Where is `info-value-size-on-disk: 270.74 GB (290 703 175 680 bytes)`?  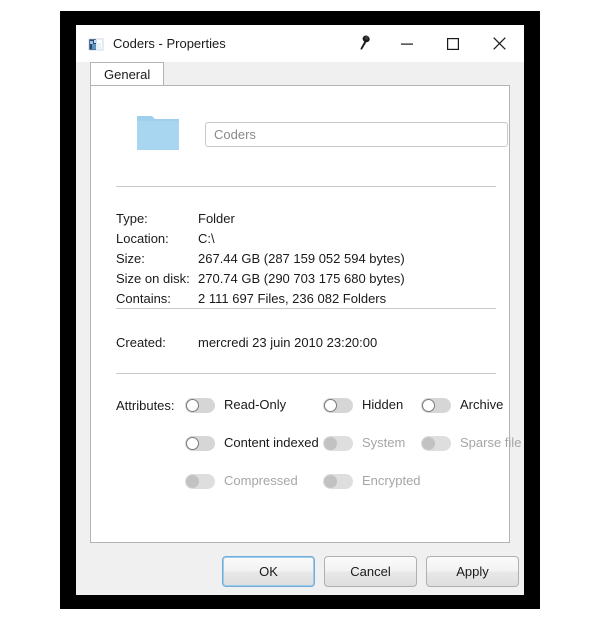 info-value-size-on-disk: 270.74 GB (290 703 175 680 bytes) is located at coordinates (301, 278).